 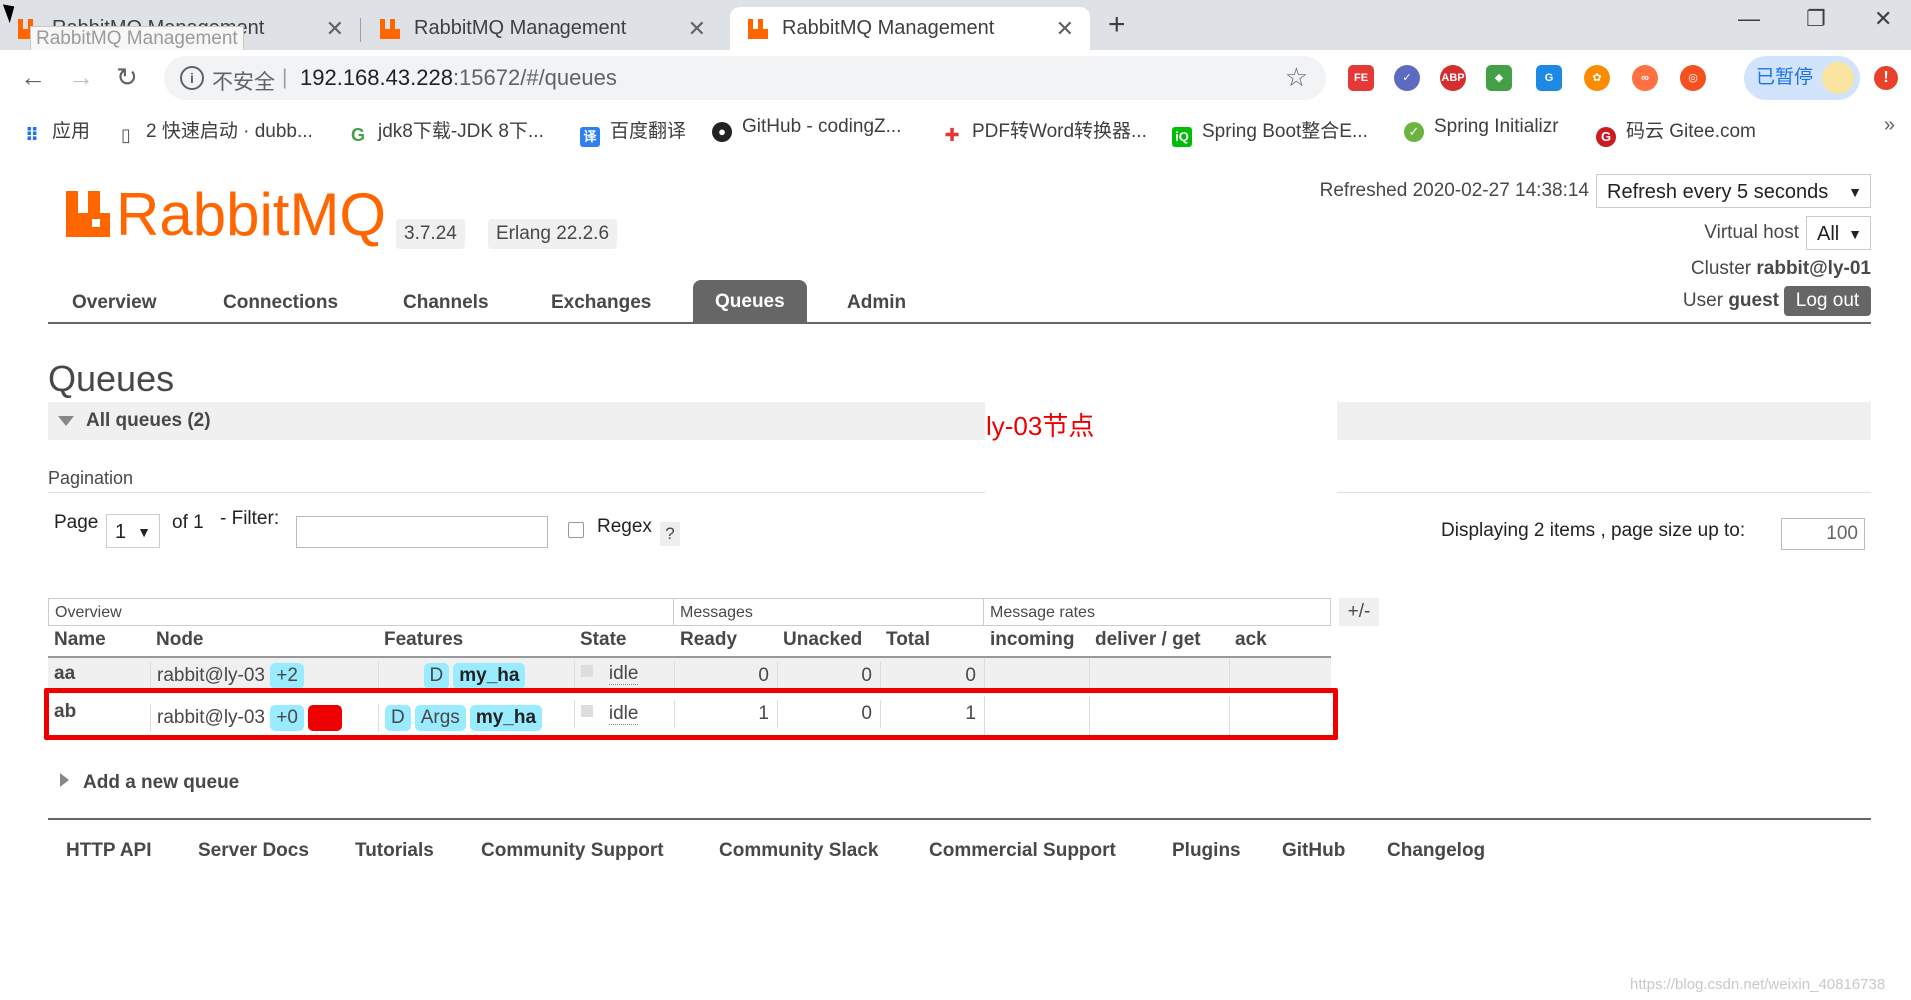 What do you see at coordinates (1117, 25) in the screenshot?
I see `new-tab-icon: +` at bounding box center [1117, 25].